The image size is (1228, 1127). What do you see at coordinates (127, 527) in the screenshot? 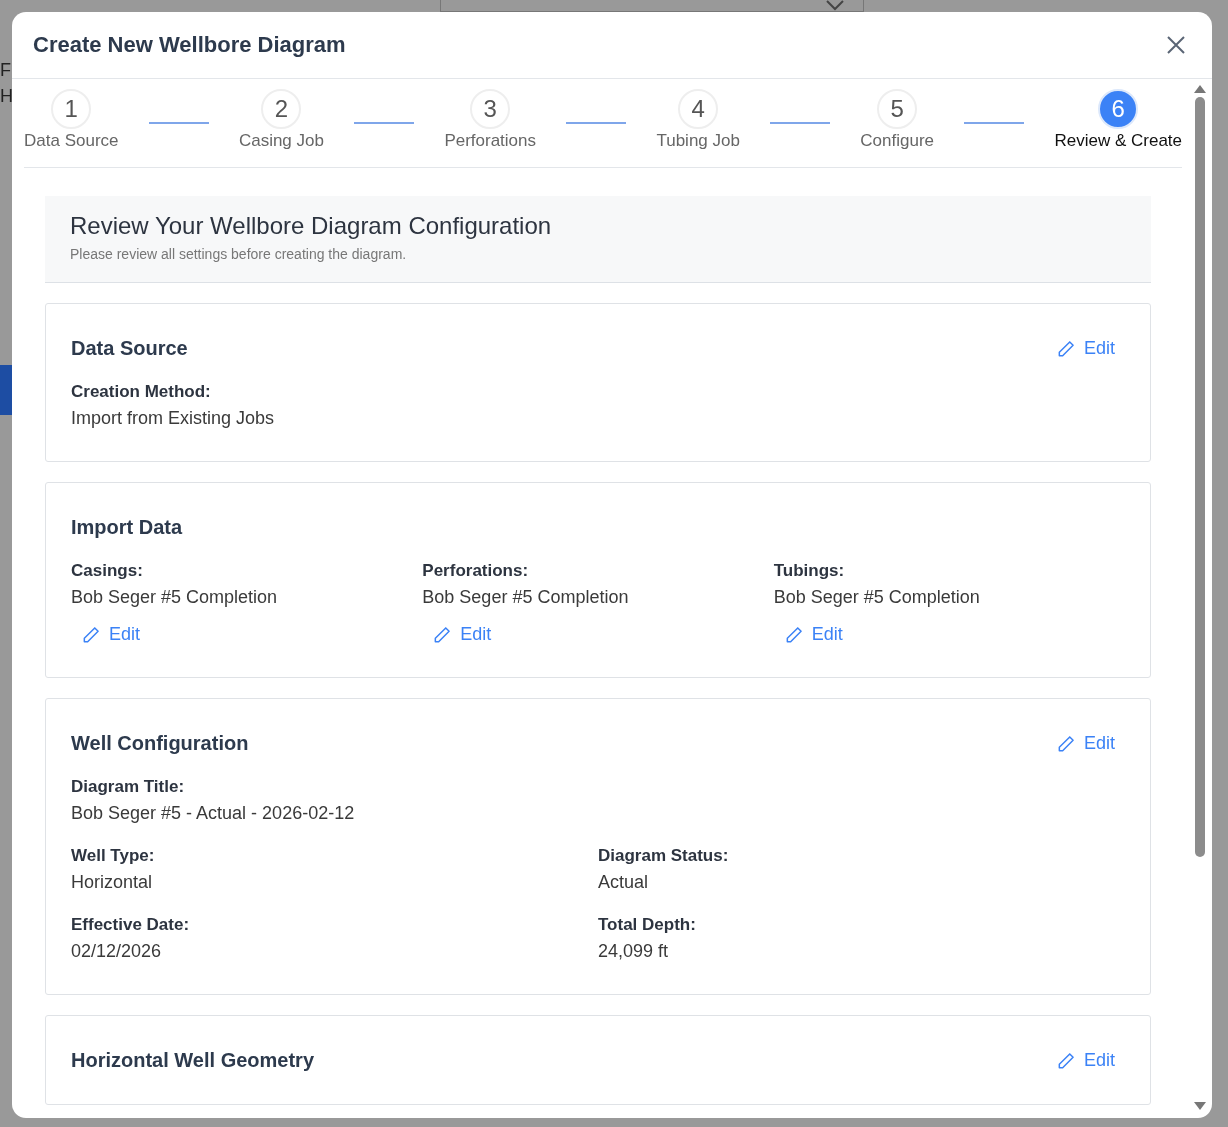
I see `section-title: Import Data` at bounding box center [127, 527].